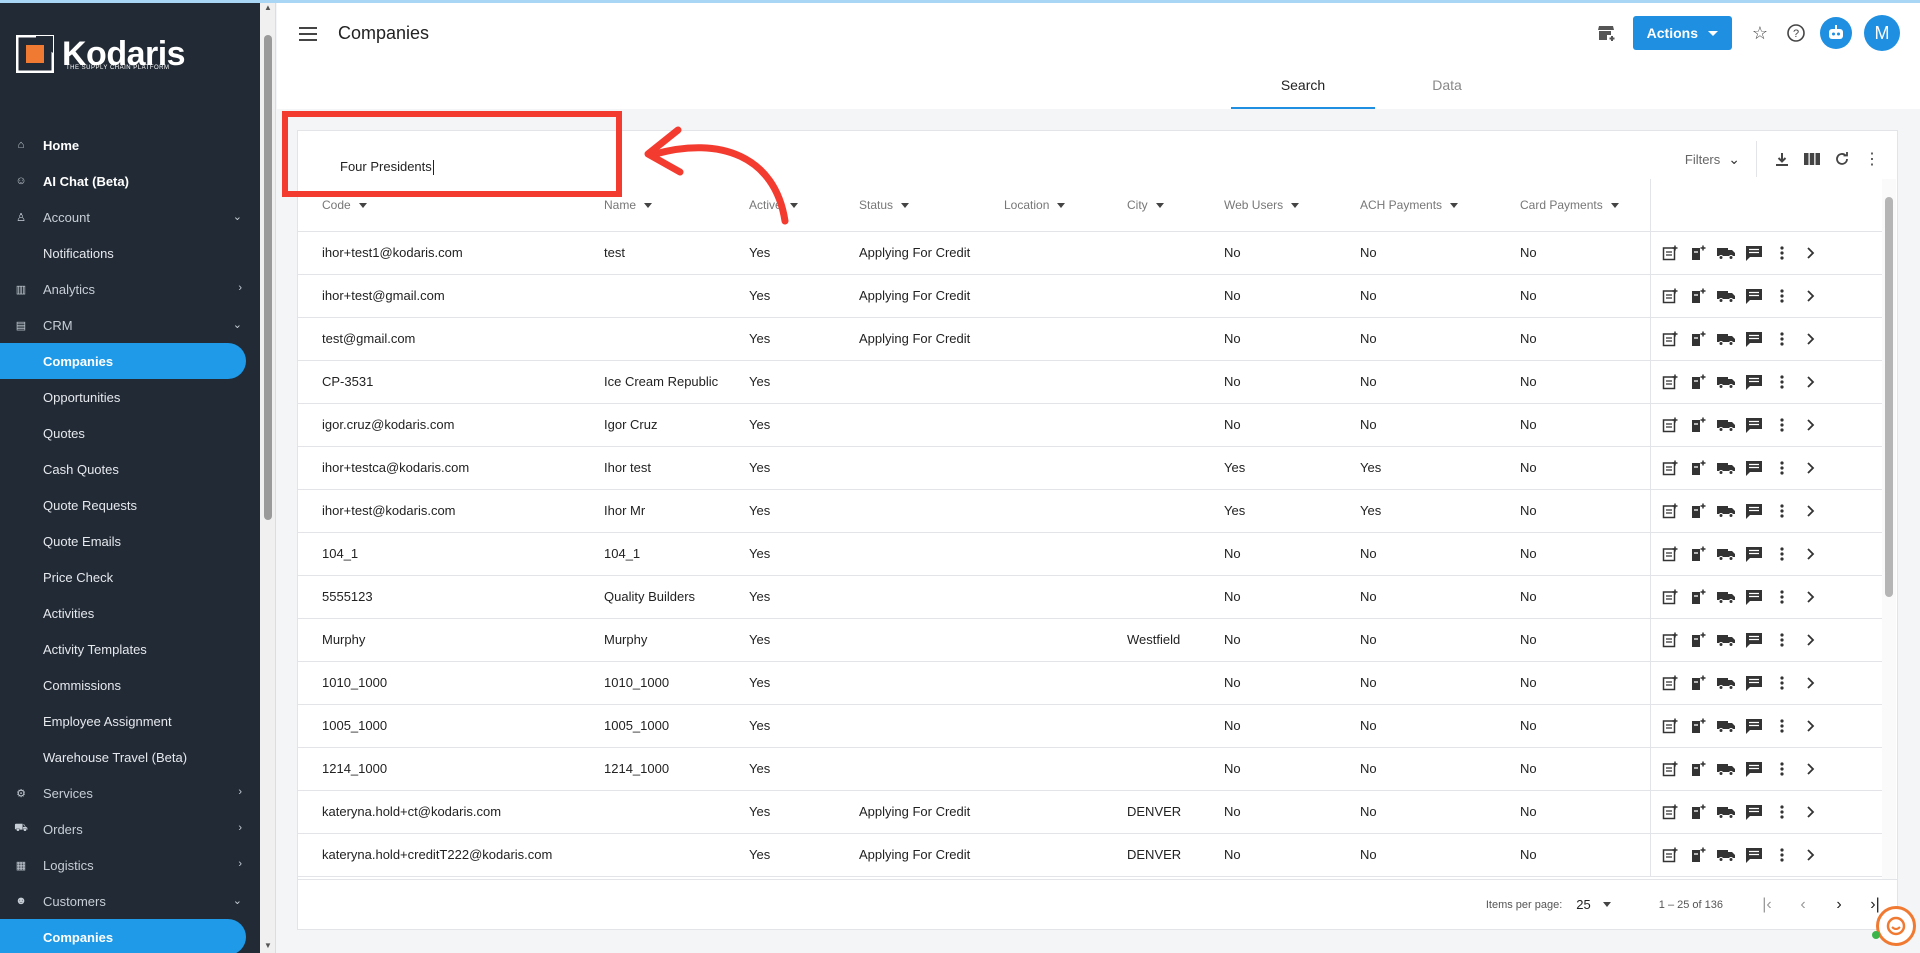 Image resolution: width=1920 pixels, height=953 pixels. I want to click on tab-search: Search, so click(1303, 89).